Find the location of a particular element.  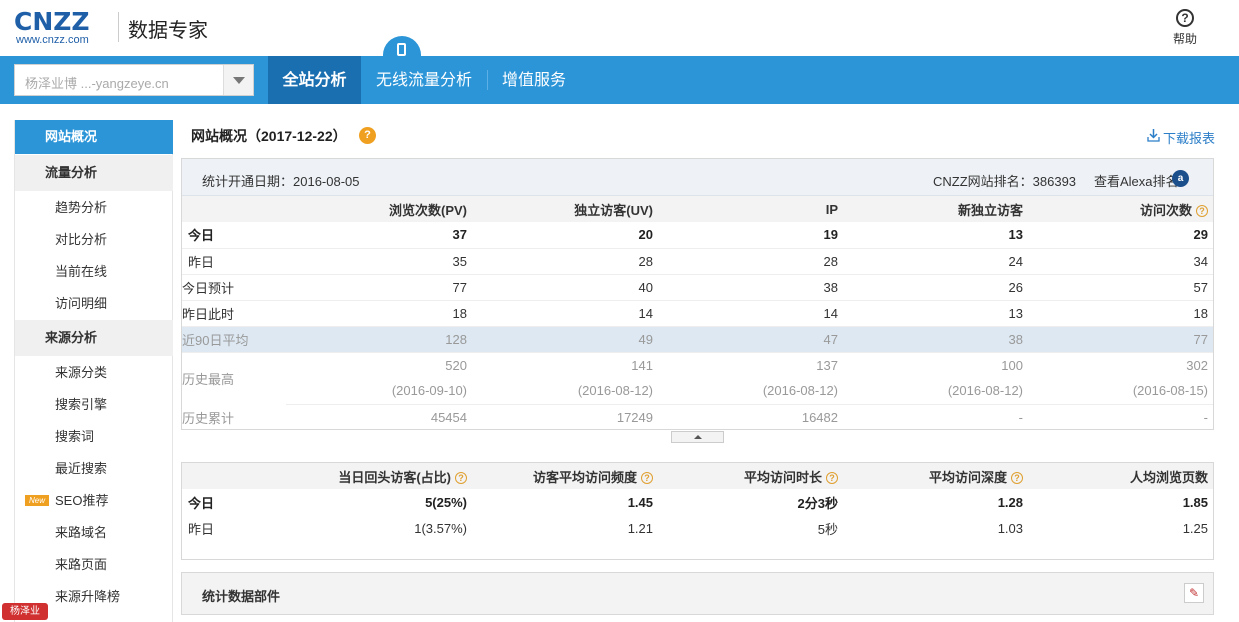

sidebar-item-compare: 对比分析 is located at coordinates (94, 240).